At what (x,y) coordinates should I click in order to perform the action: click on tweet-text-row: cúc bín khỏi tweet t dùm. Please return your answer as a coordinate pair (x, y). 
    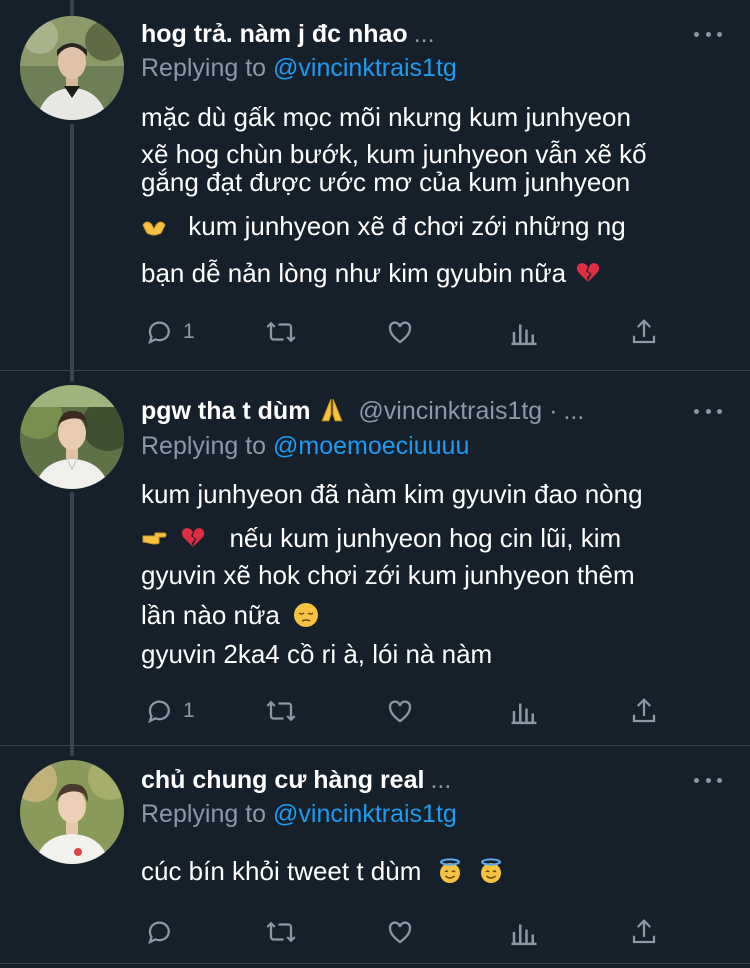
    Looking at the image, I should click on (322, 871).